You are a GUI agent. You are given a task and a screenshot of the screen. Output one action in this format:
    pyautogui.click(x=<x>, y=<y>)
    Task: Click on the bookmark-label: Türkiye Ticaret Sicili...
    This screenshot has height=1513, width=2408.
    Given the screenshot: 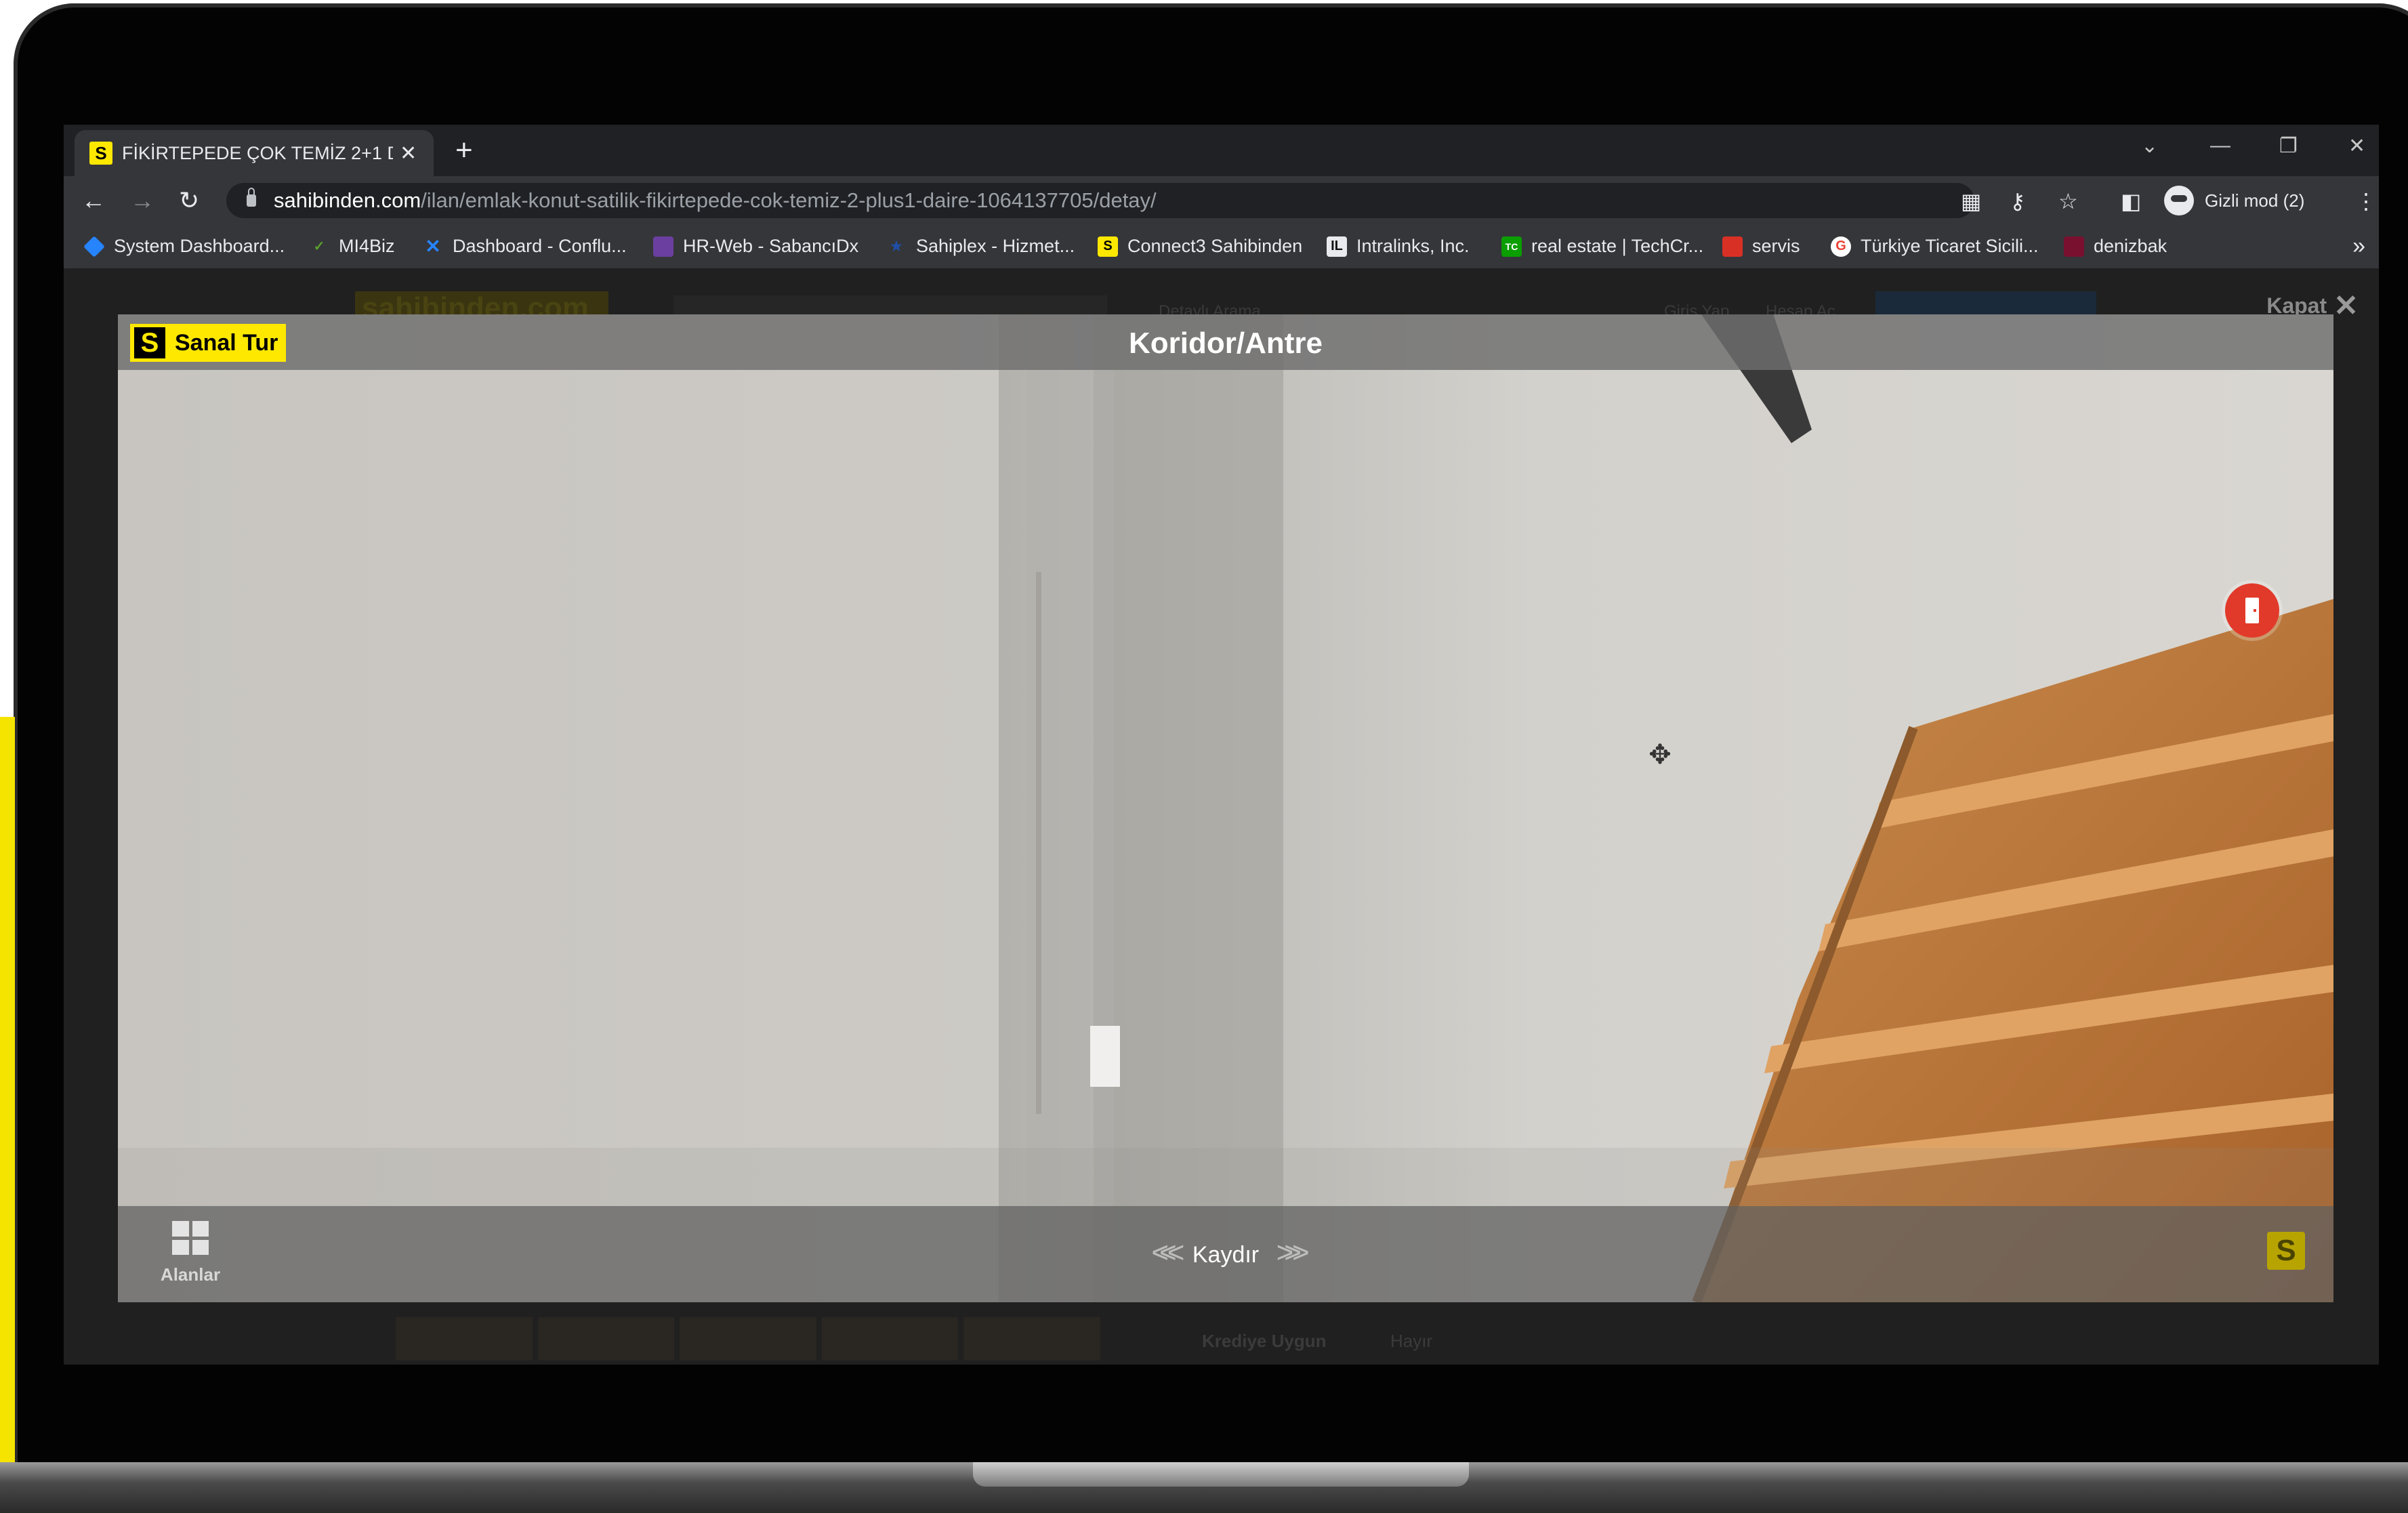 What is the action you would take?
    pyautogui.click(x=1950, y=246)
    